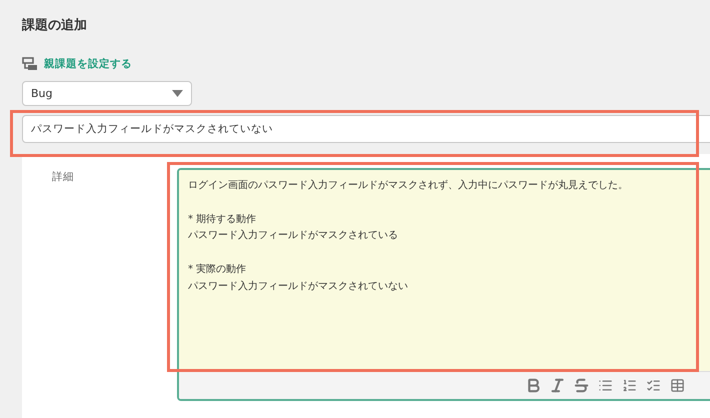 Image resolution: width=710 pixels, height=418 pixels. I want to click on detail-label: 詳細, so click(63, 177).